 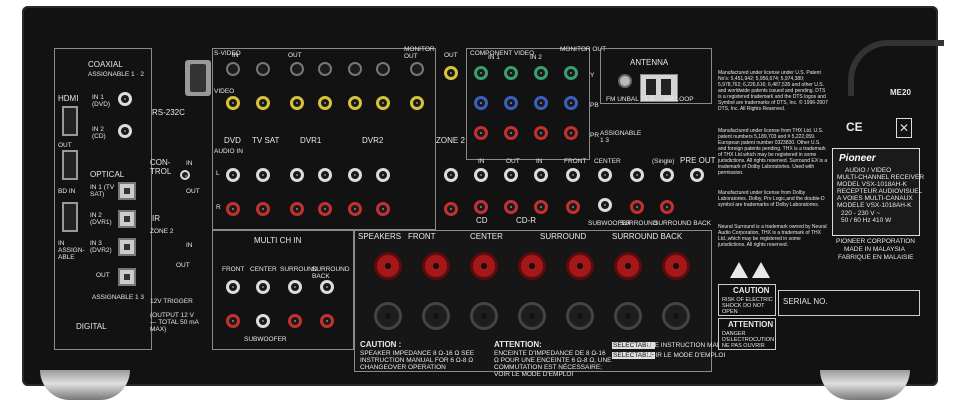 What do you see at coordinates (580, 316) in the screenshot?
I see `speaker-surround-l-negative` at bounding box center [580, 316].